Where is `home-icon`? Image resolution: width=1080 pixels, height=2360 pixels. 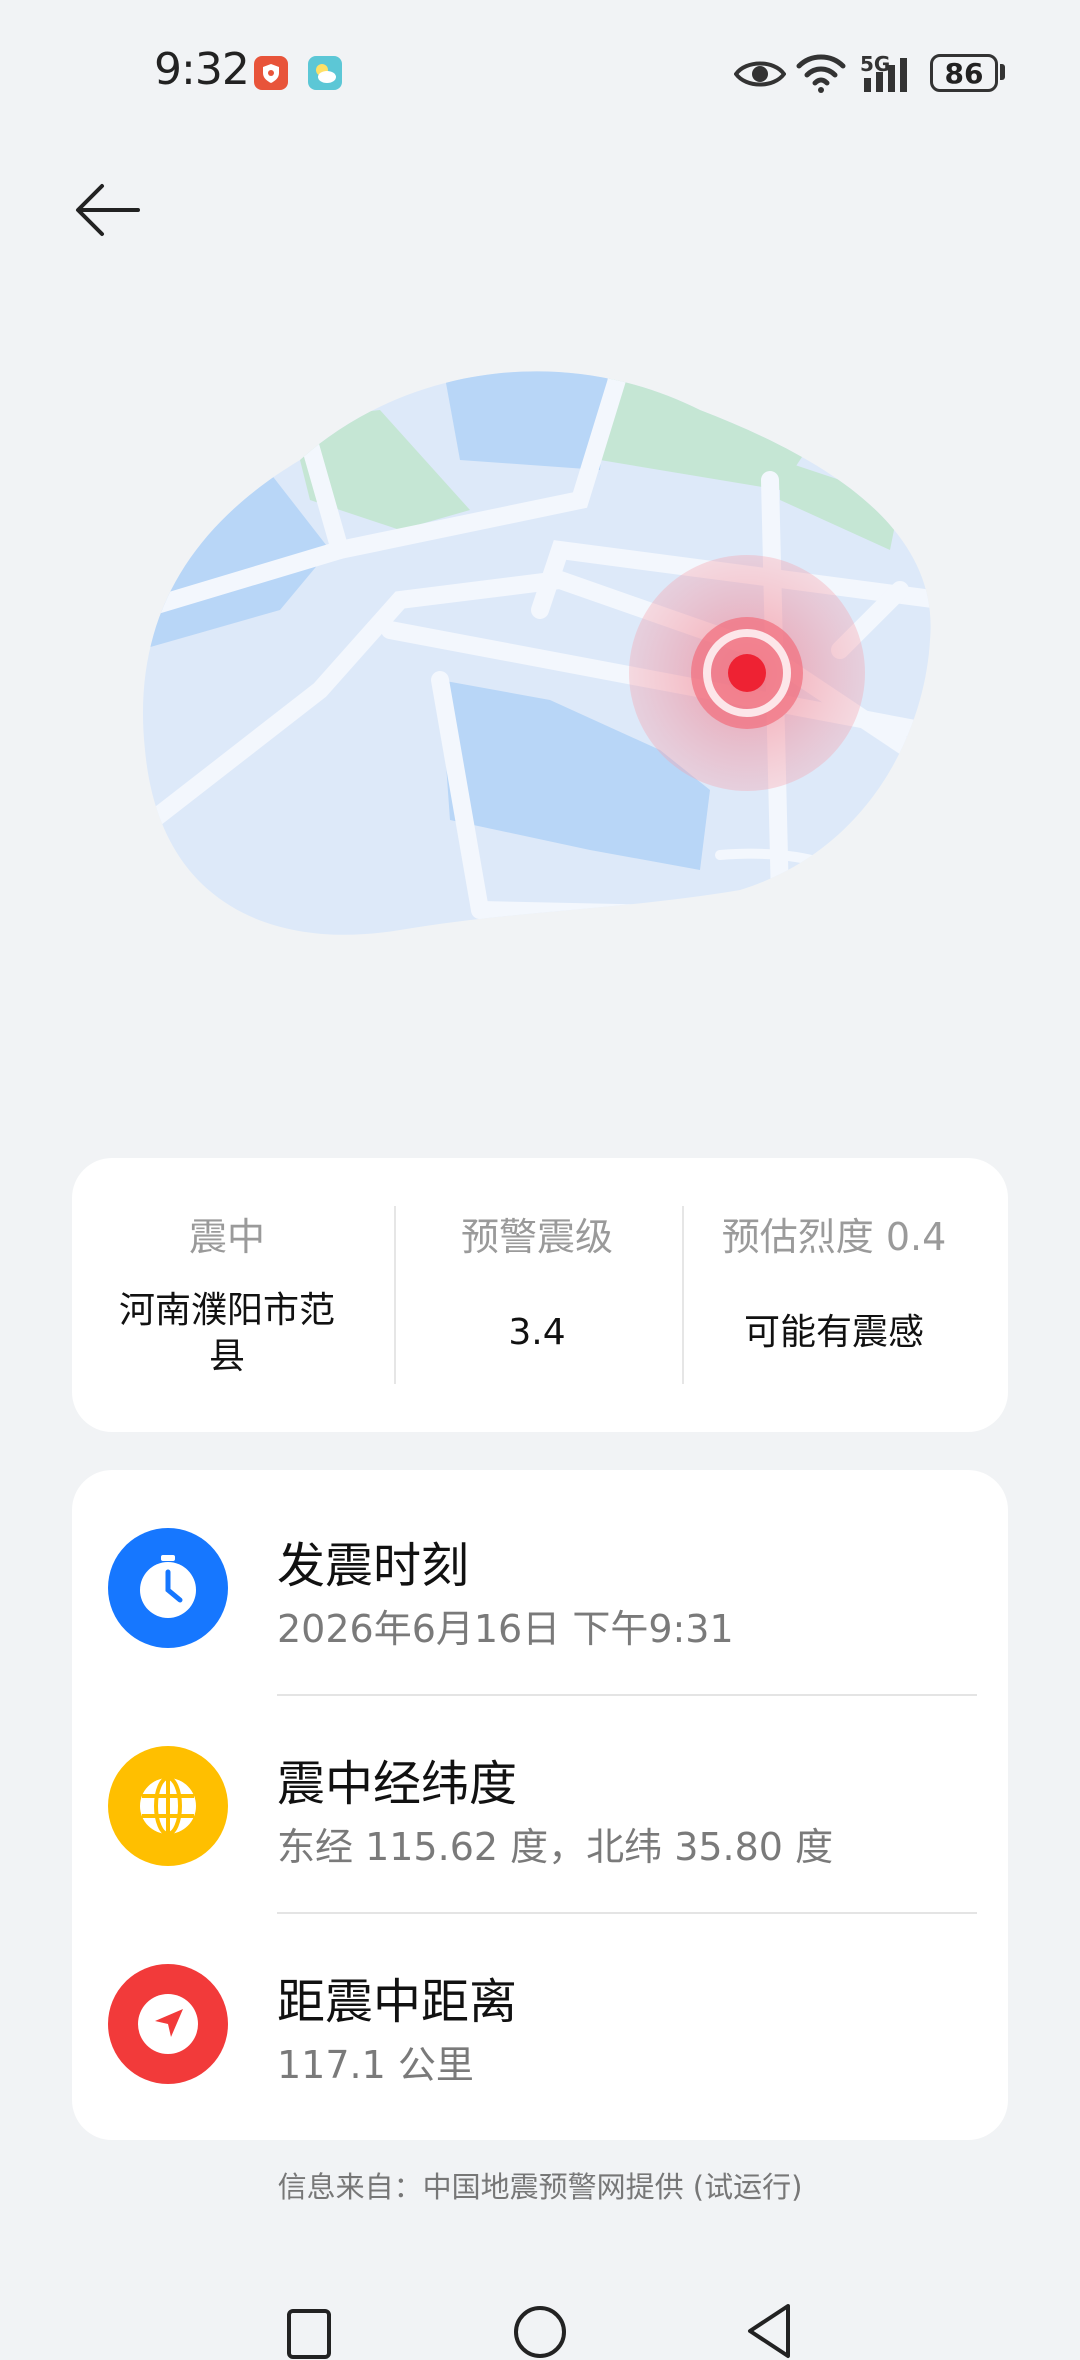
home-icon is located at coordinates (540, 2332).